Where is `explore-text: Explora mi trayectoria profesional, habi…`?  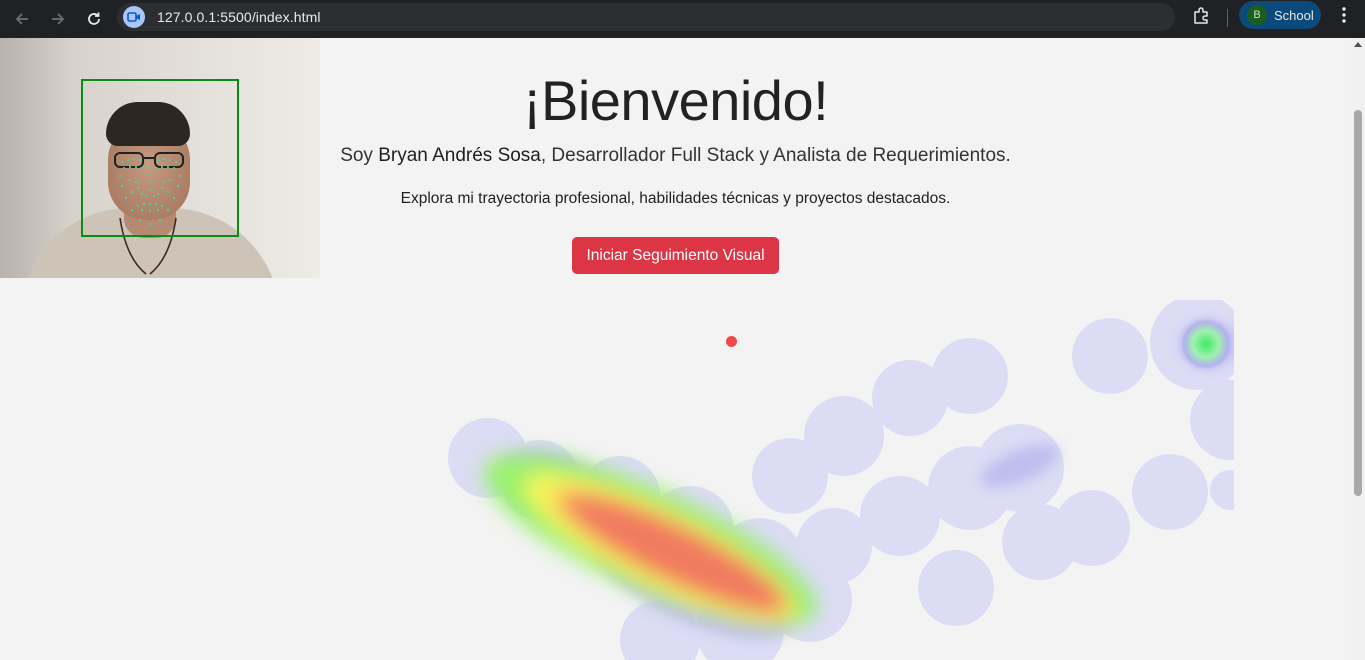 explore-text: Explora mi trayectoria profesional, habi… is located at coordinates (675, 198).